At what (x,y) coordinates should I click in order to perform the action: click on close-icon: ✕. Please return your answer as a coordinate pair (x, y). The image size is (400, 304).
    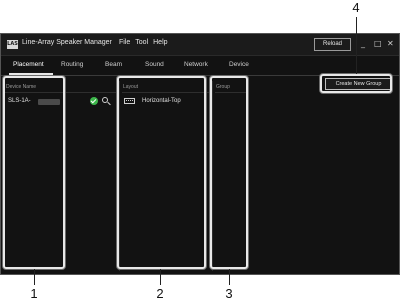
    Looking at the image, I should click on (390, 44).